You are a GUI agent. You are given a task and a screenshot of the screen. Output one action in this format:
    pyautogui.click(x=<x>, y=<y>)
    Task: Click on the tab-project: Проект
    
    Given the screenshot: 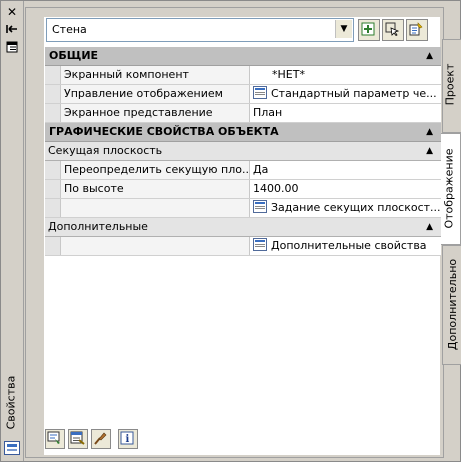 What is the action you would take?
    pyautogui.click(x=451, y=86)
    